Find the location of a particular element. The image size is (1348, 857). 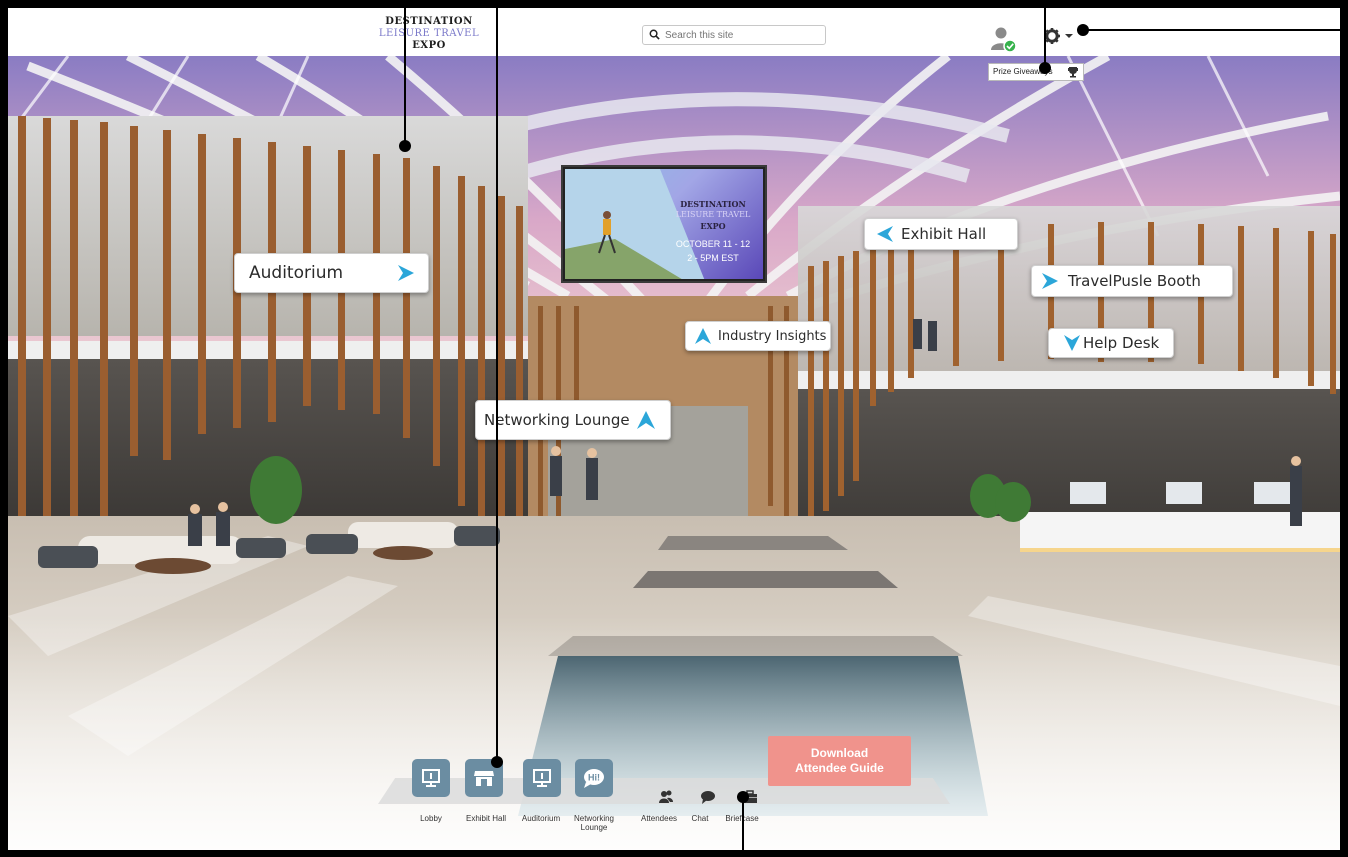

networking-label-line-1: Networking is located at coordinates (593, 818).